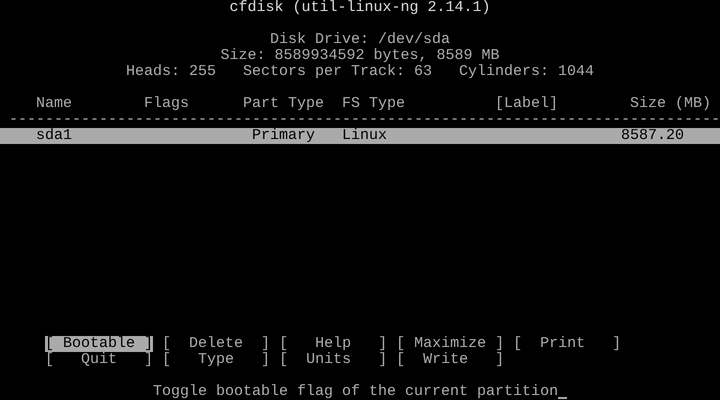  What do you see at coordinates (283, 136) in the screenshot?
I see `partition-type: Primary` at bounding box center [283, 136].